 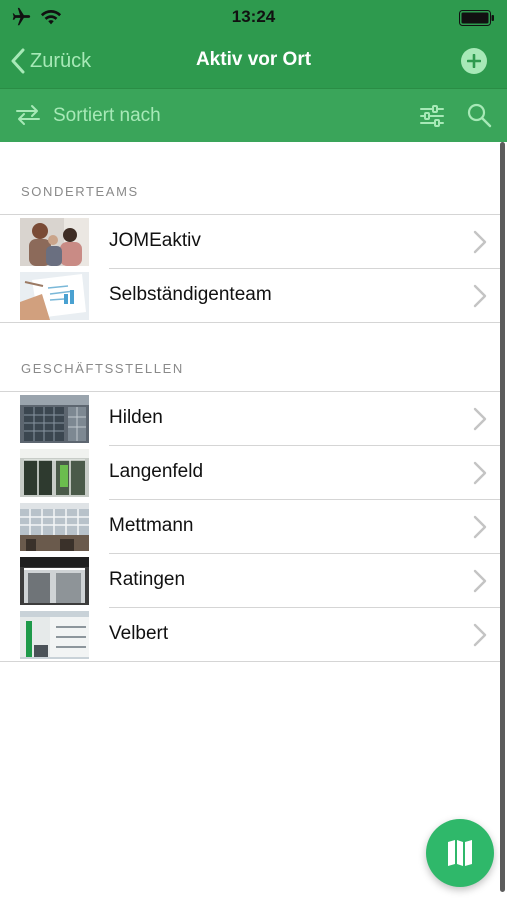 What do you see at coordinates (107, 116) in the screenshot?
I see `sort-label: Sortiert nach` at bounding box center [107, 116].